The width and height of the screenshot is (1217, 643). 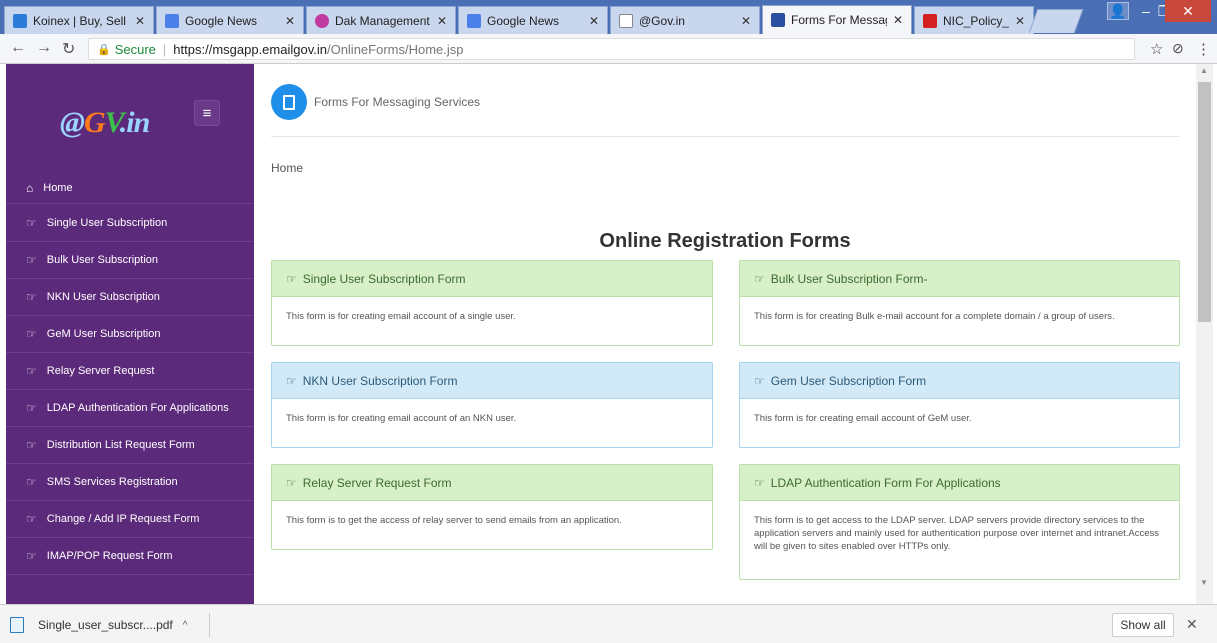 I want to click on scroll-down-icon: ▼, so click(x=1204, y=582).